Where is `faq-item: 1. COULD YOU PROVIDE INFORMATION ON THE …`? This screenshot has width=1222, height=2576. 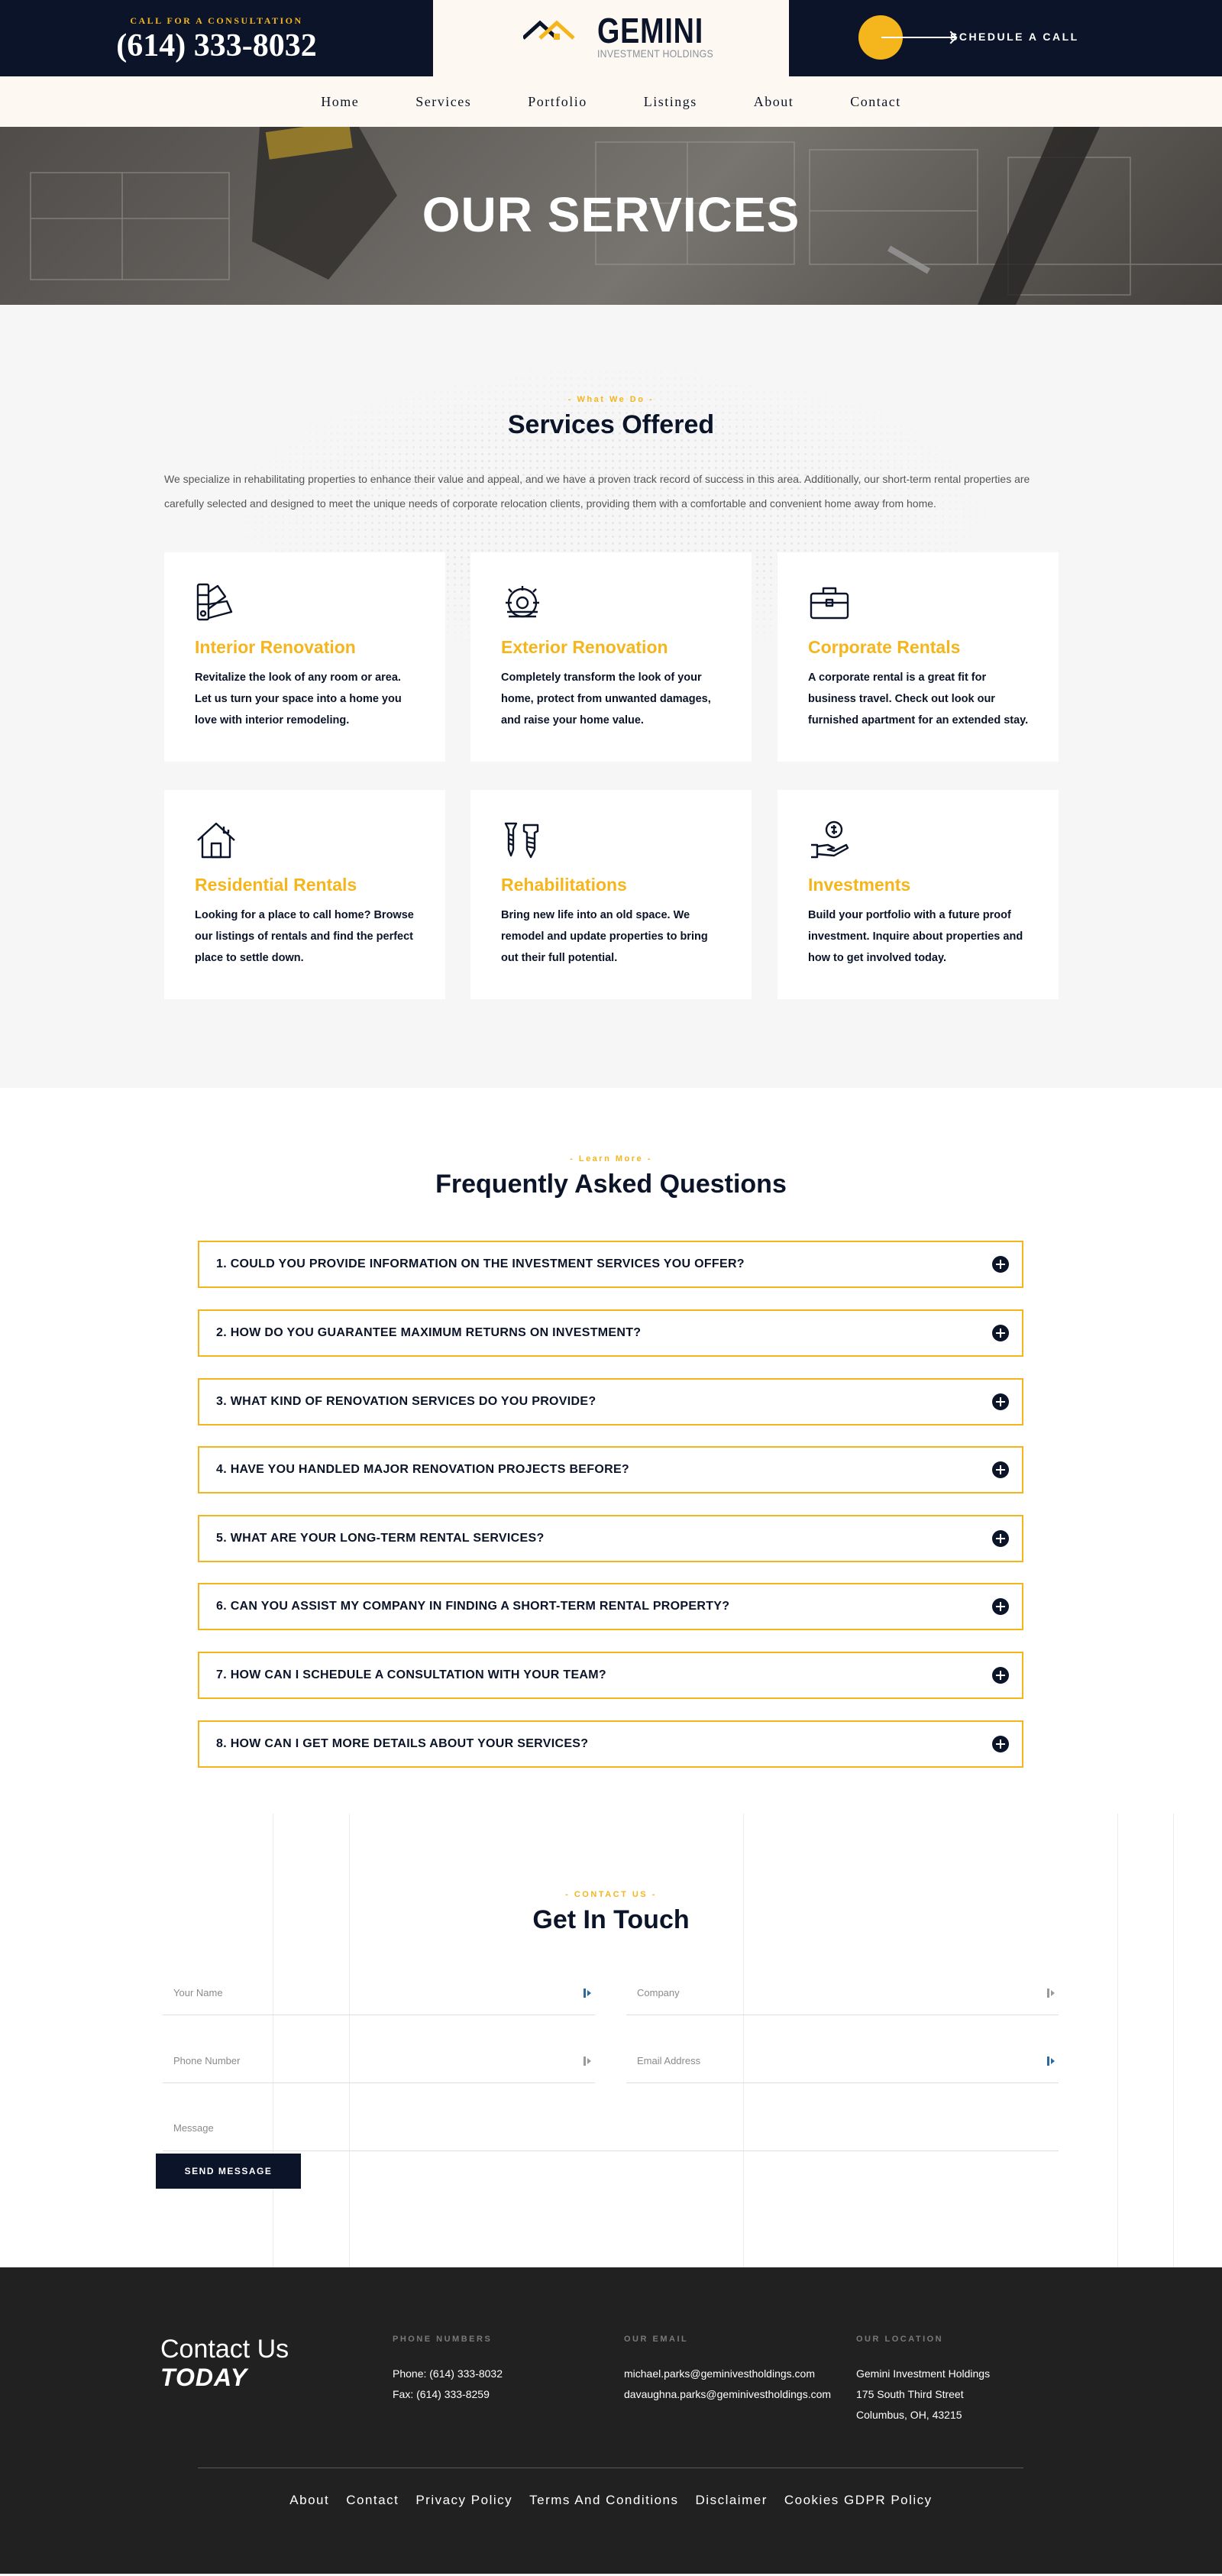 faq-item: 1. COULD YOU PROVIDE INFORMATION ON THE … is located at coordinates (610, 1264).